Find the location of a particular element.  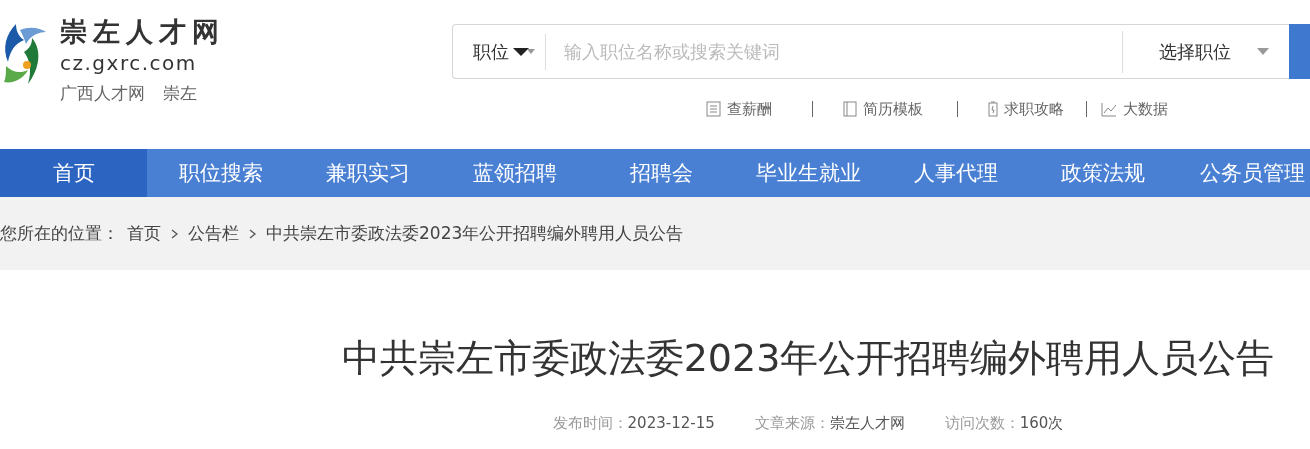

meta-value: 160次 is located at coordinates (1041, 423).